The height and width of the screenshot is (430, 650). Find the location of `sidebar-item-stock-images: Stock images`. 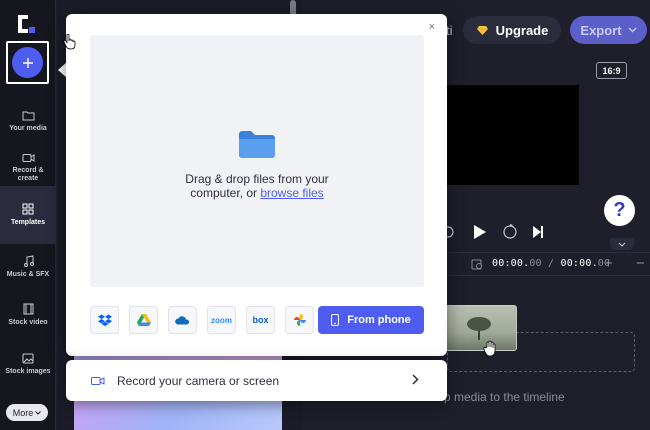

sidebar-item-stock-images: Stock images is located at coordinates (28, 364).